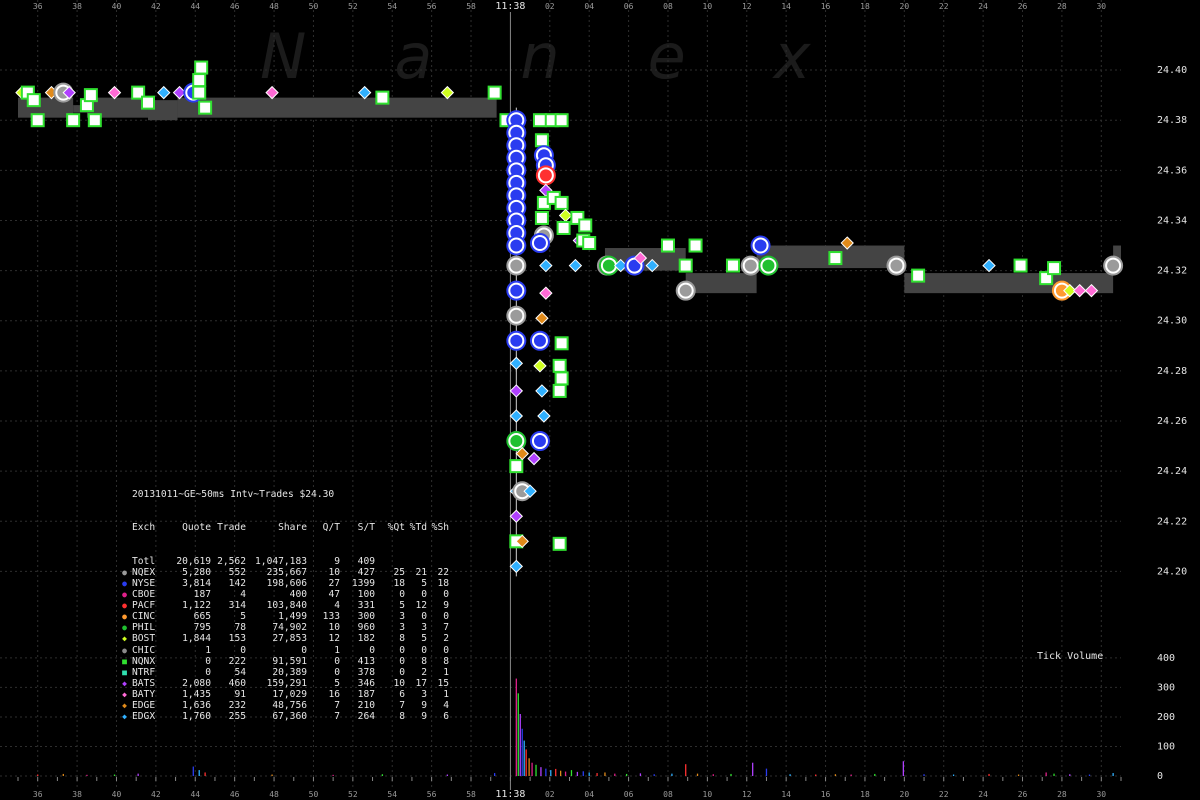  I want to click on header-pct-td: %Td, so click(418, 528).